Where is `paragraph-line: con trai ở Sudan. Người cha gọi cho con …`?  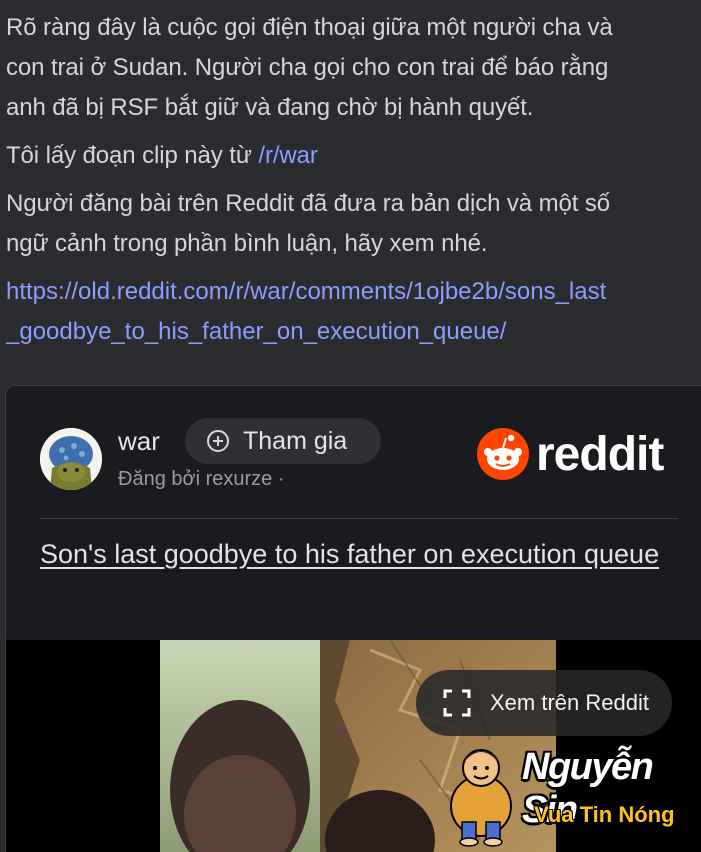 paragraph-line: con trai ở Sudan. Người cha gọi cho con … is located at coordinates (307, 67).